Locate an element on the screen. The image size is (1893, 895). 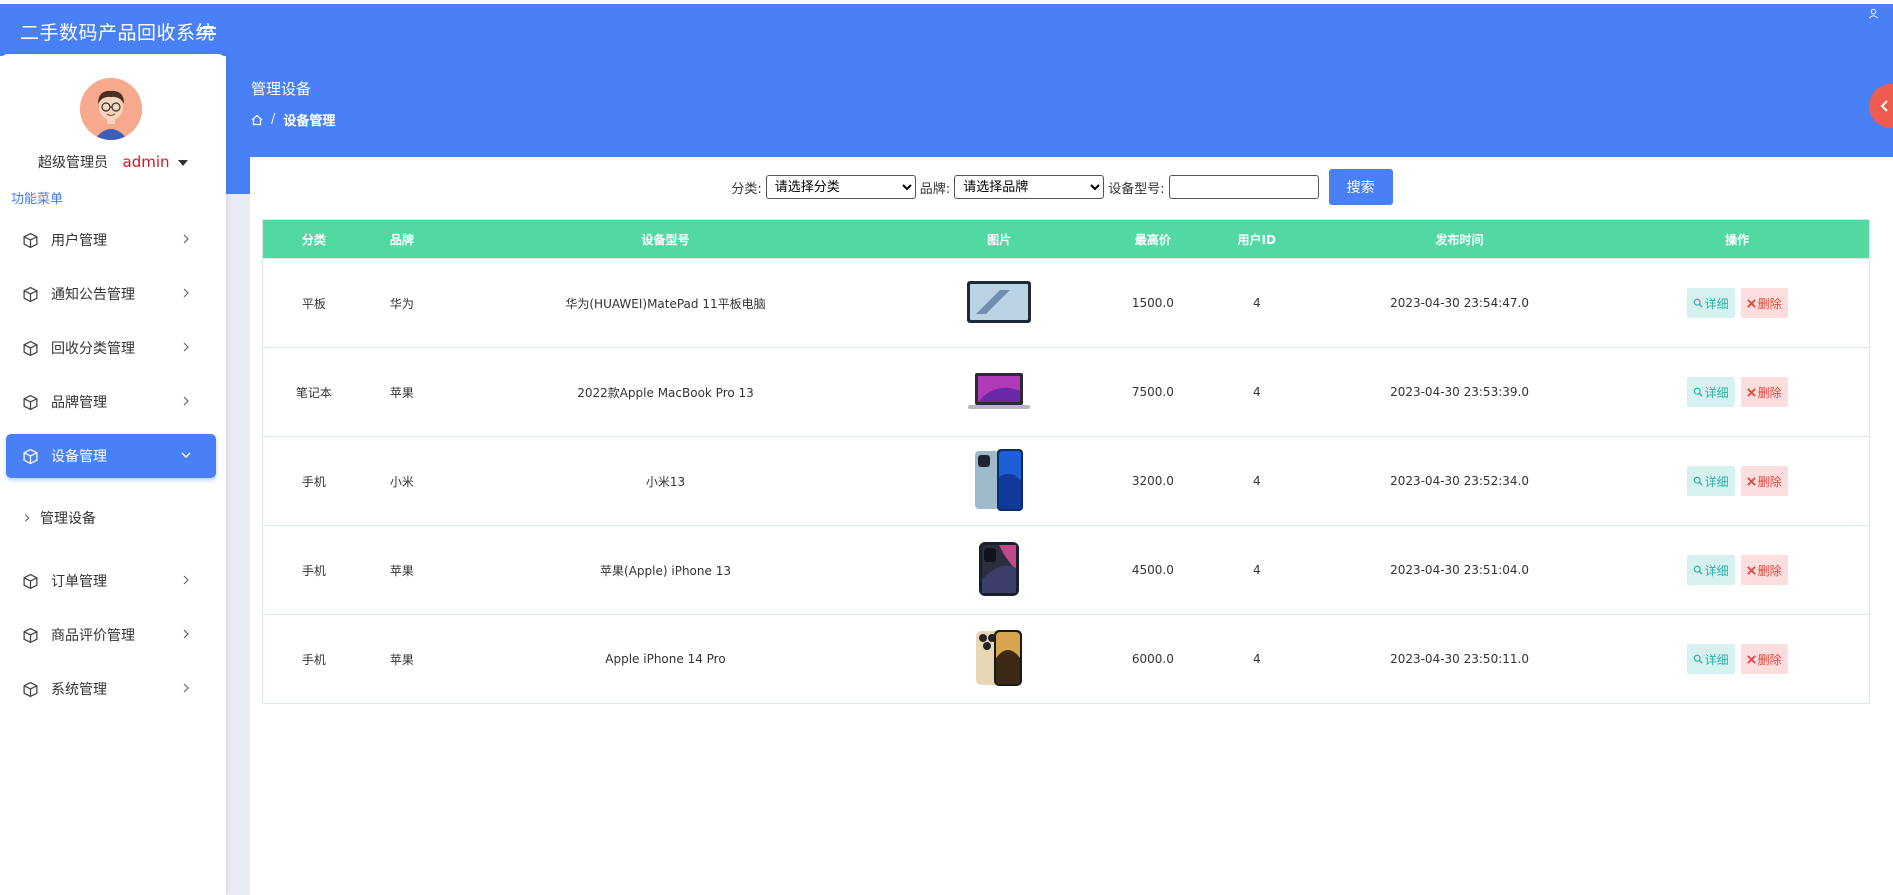
cell-time: 2023-04-30 23:54:47.0 is located at coordinates (1459, 303).